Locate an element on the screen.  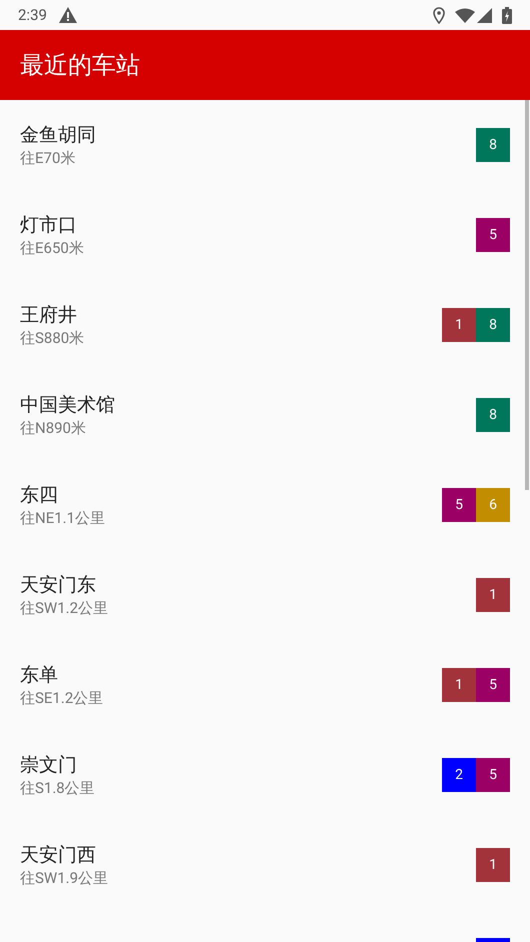
station-row: 灯市口 往E650米 5 is located at coordinates (265, 235).